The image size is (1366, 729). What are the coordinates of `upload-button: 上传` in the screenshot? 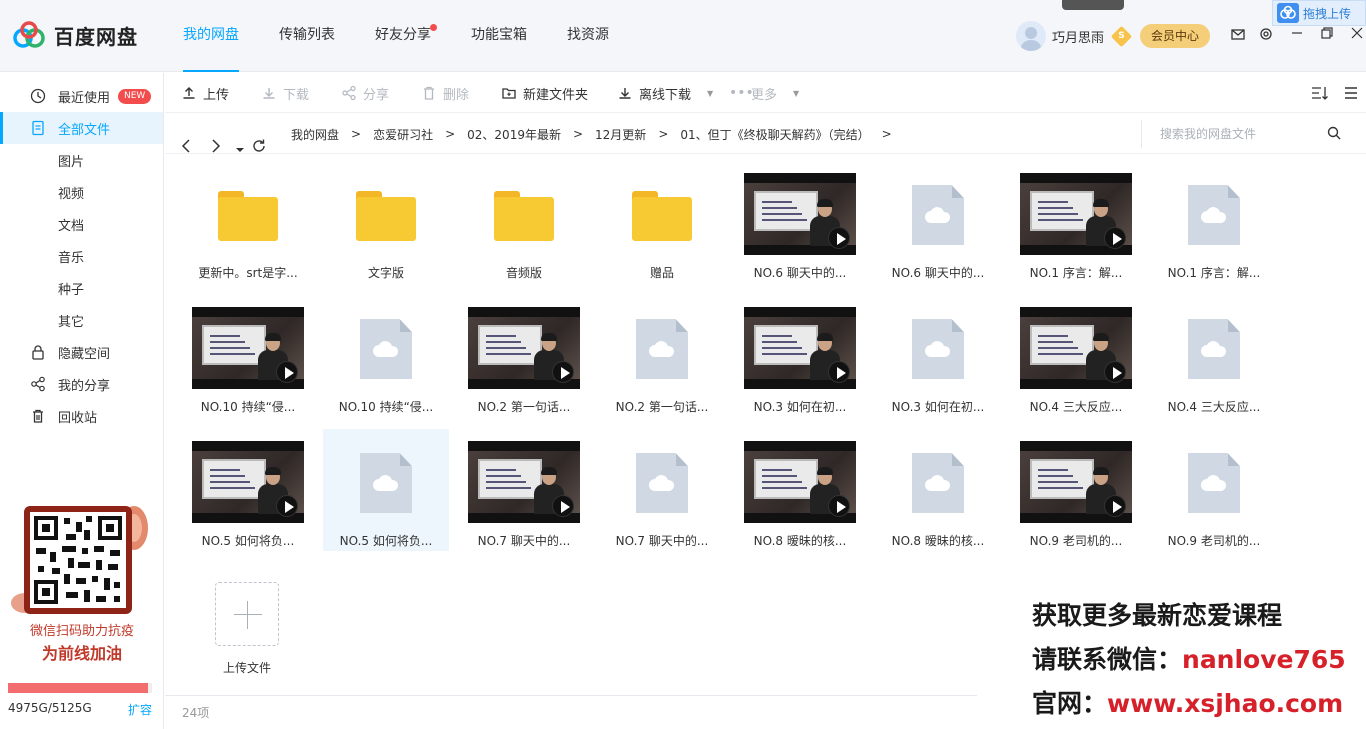 It's located at (205, 93).